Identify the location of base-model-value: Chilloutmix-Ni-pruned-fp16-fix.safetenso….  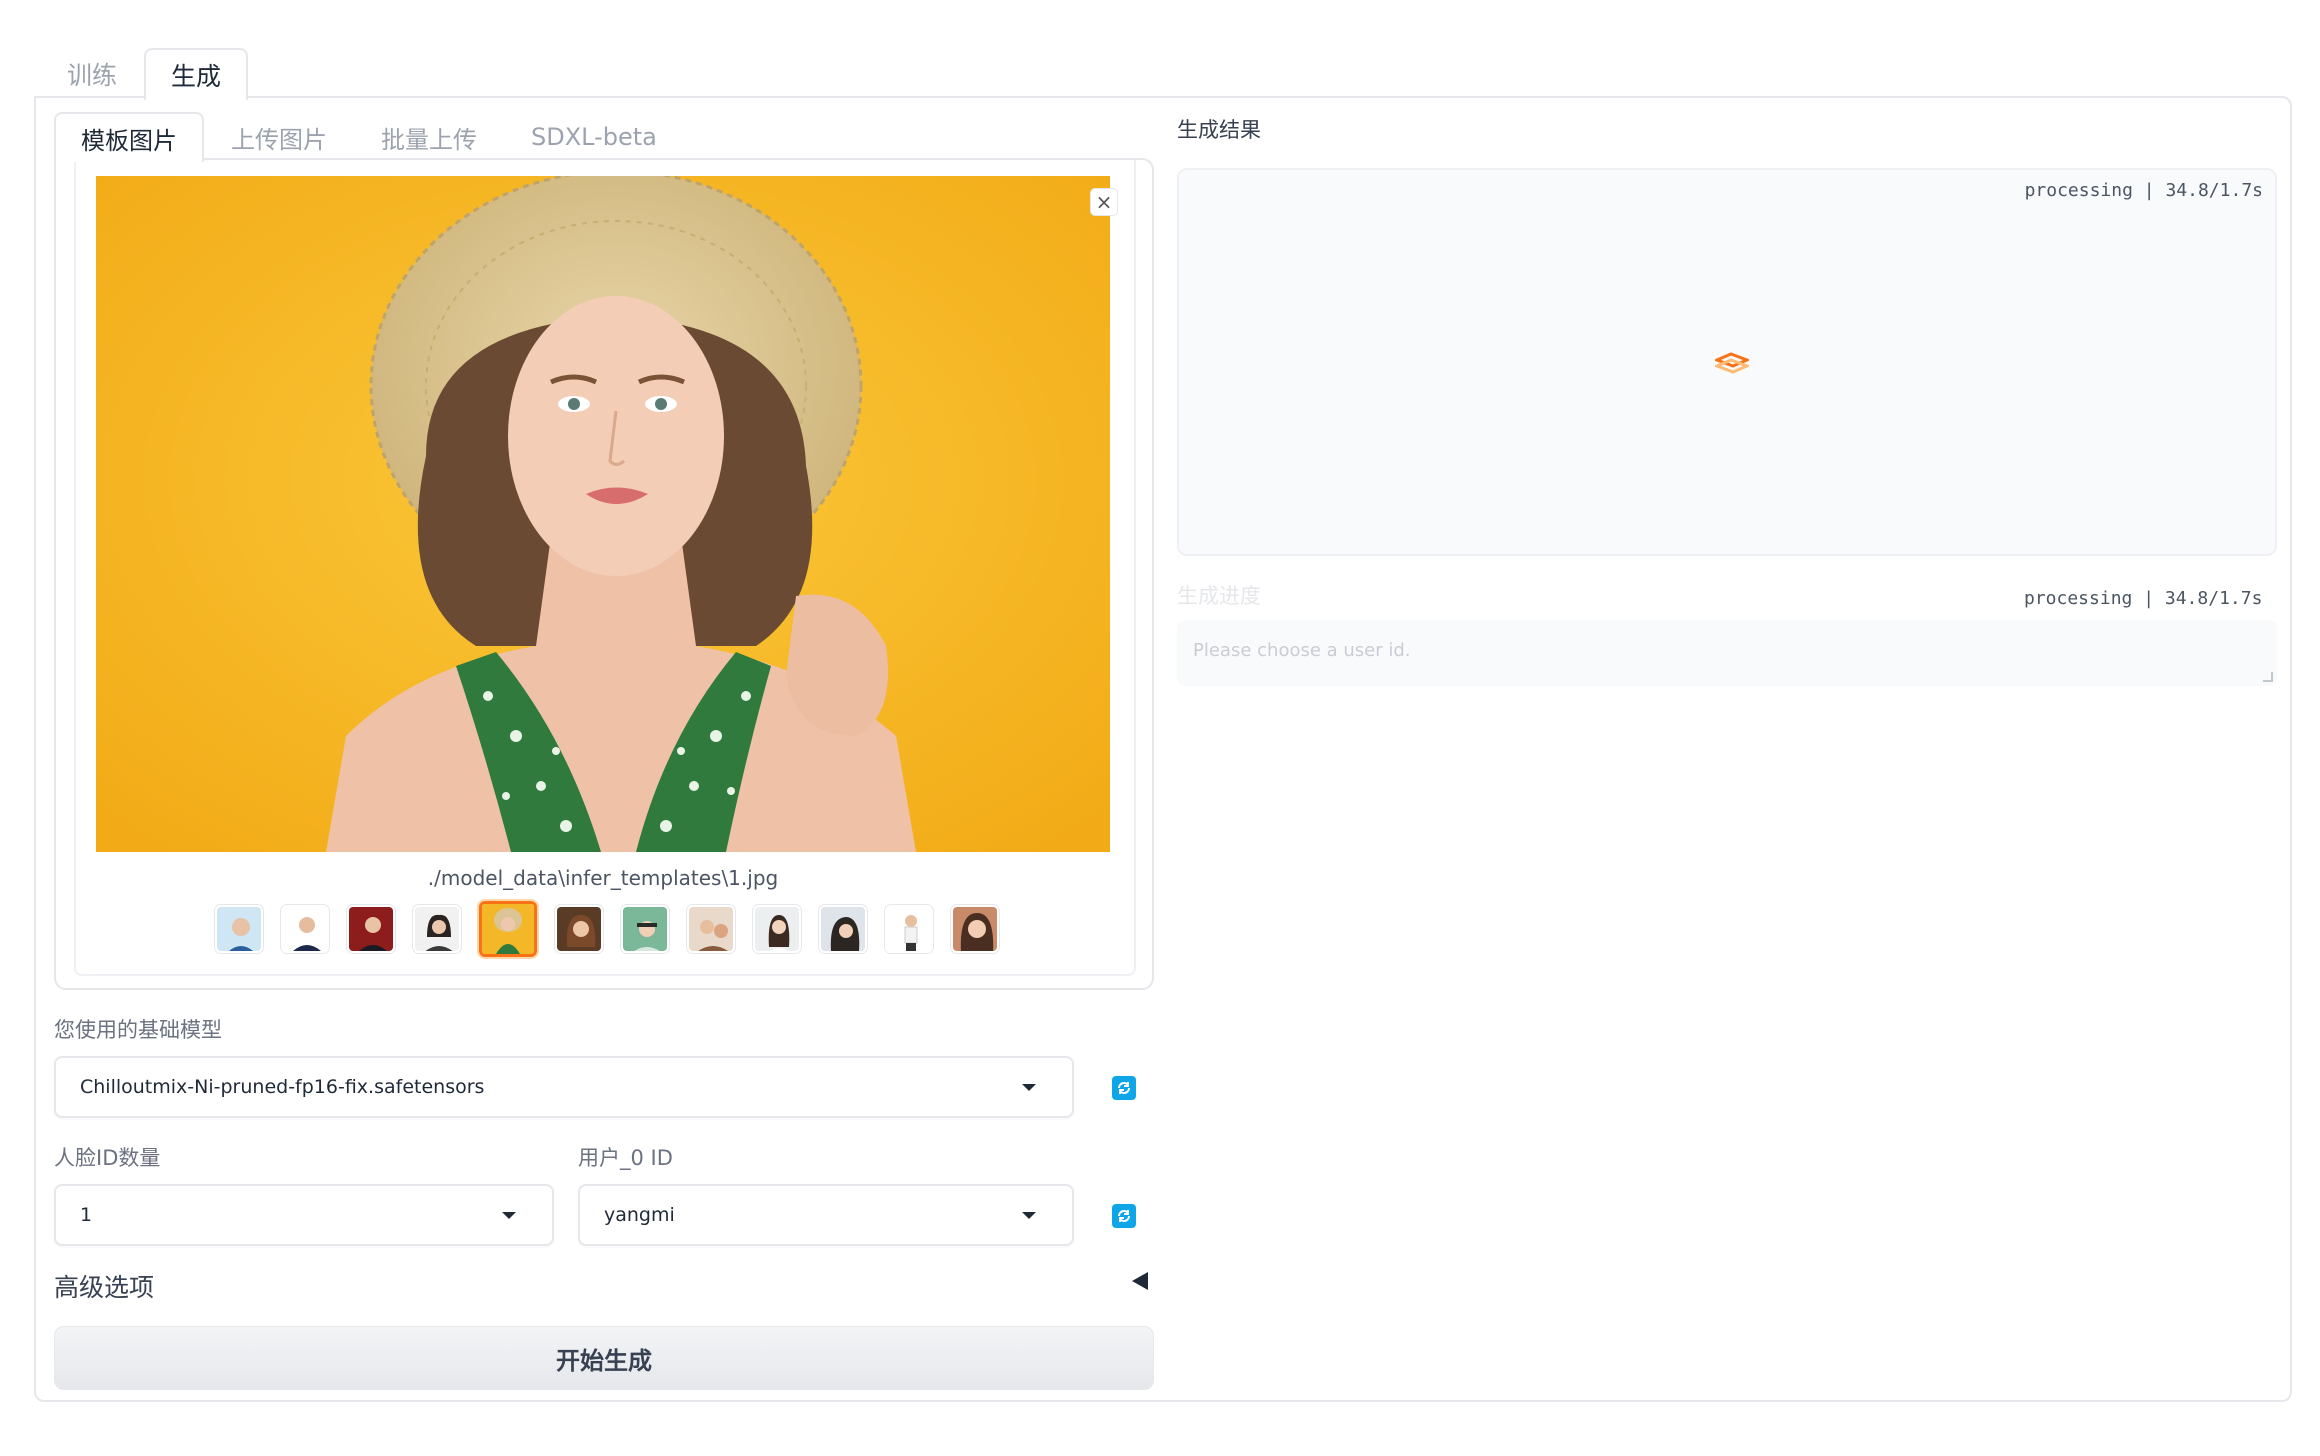
(282, 1087).